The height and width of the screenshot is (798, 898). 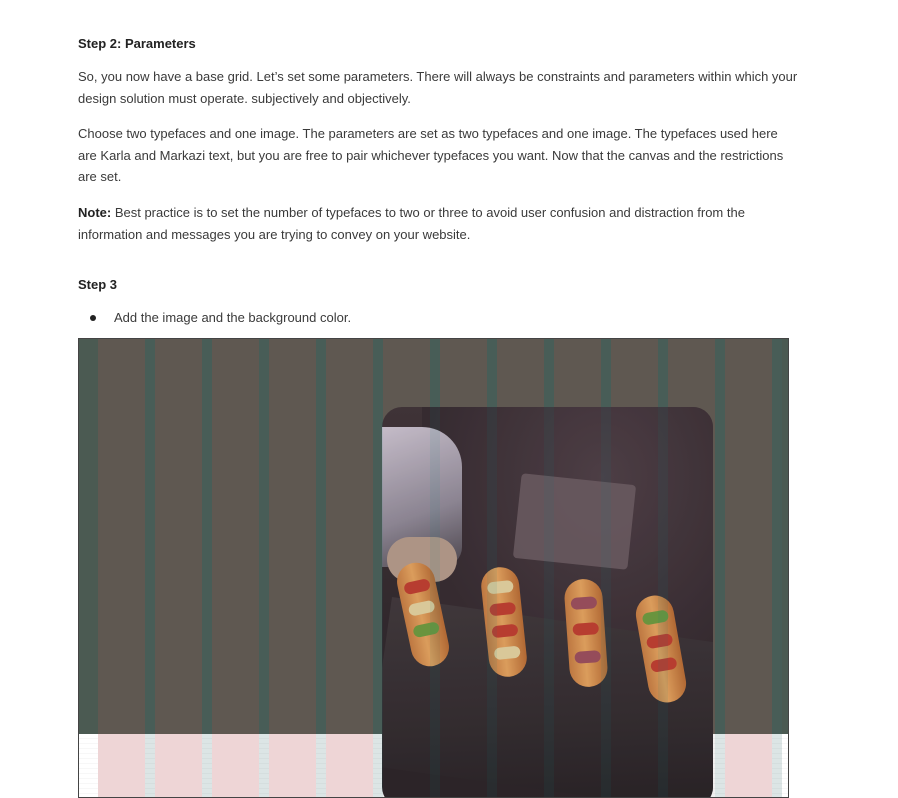 I want to click on list-item: Add the image and the background color., so click(x=214, y=318).